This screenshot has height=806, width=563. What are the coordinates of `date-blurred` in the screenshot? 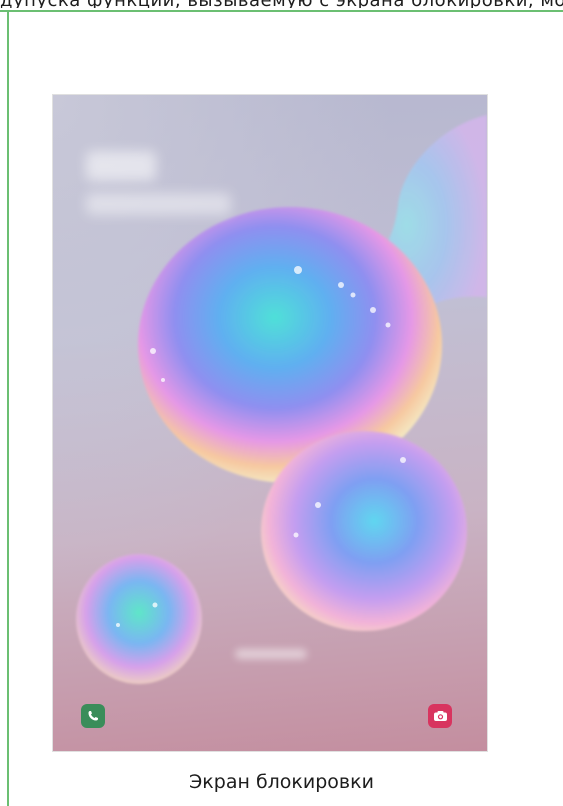 It's located at (158, 204).